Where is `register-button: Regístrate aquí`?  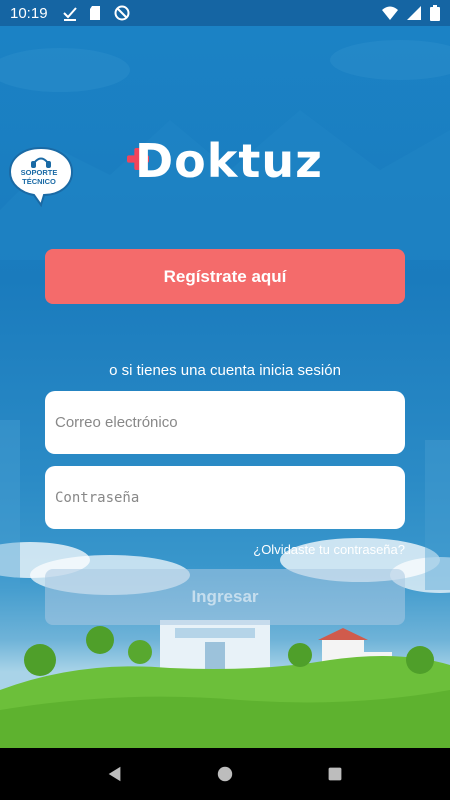
register-button: Regístrate aquí is located at coordinates (225, 276).